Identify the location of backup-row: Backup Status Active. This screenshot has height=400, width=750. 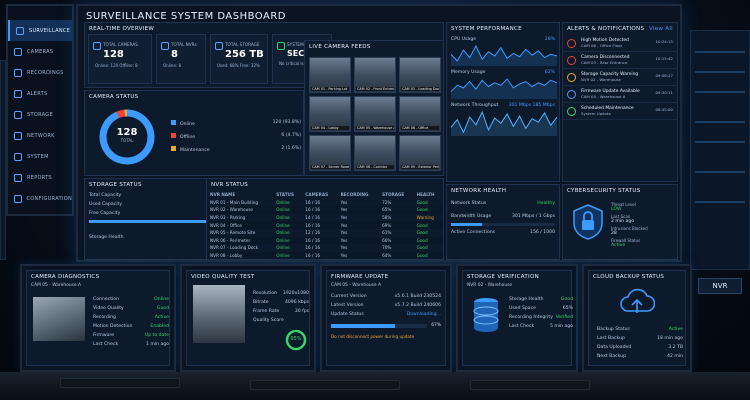
(640, 329).